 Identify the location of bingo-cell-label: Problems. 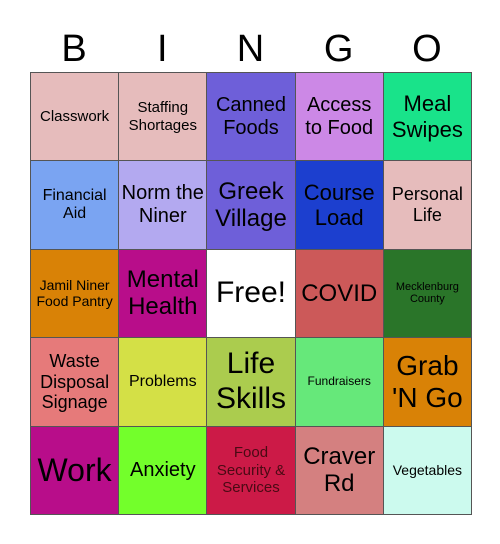
(163, 381).